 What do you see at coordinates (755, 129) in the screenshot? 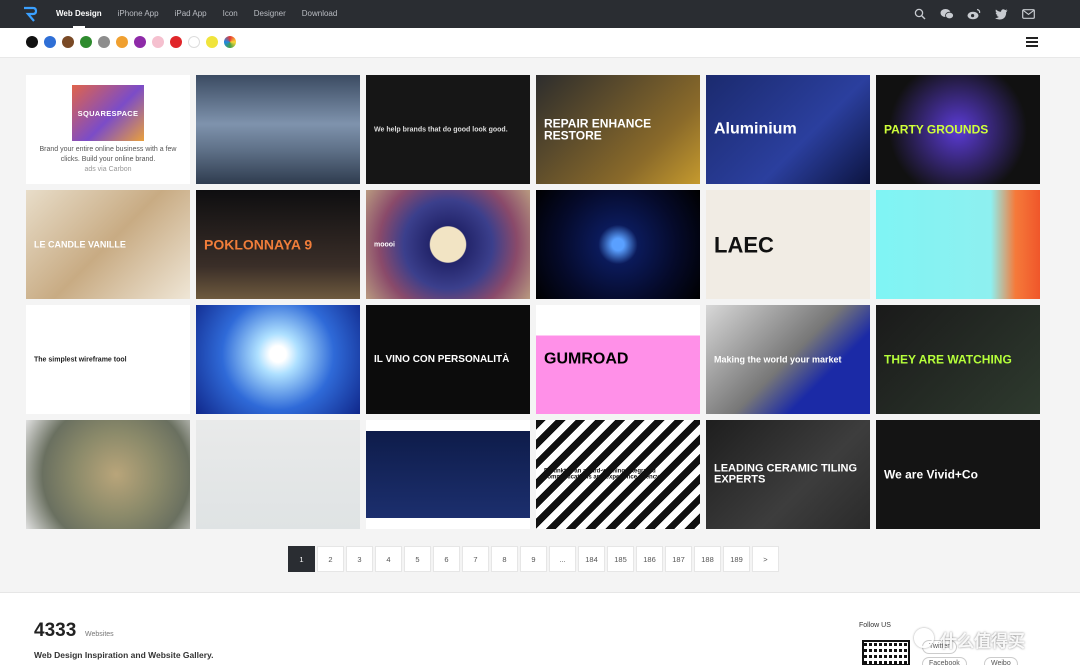
I see `gallery-card-title: Aluminium` at bounding box center [755, 129].